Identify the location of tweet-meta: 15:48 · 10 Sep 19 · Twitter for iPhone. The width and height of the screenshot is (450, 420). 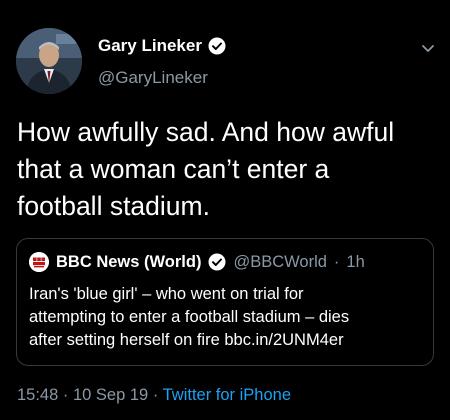
(154, 395).